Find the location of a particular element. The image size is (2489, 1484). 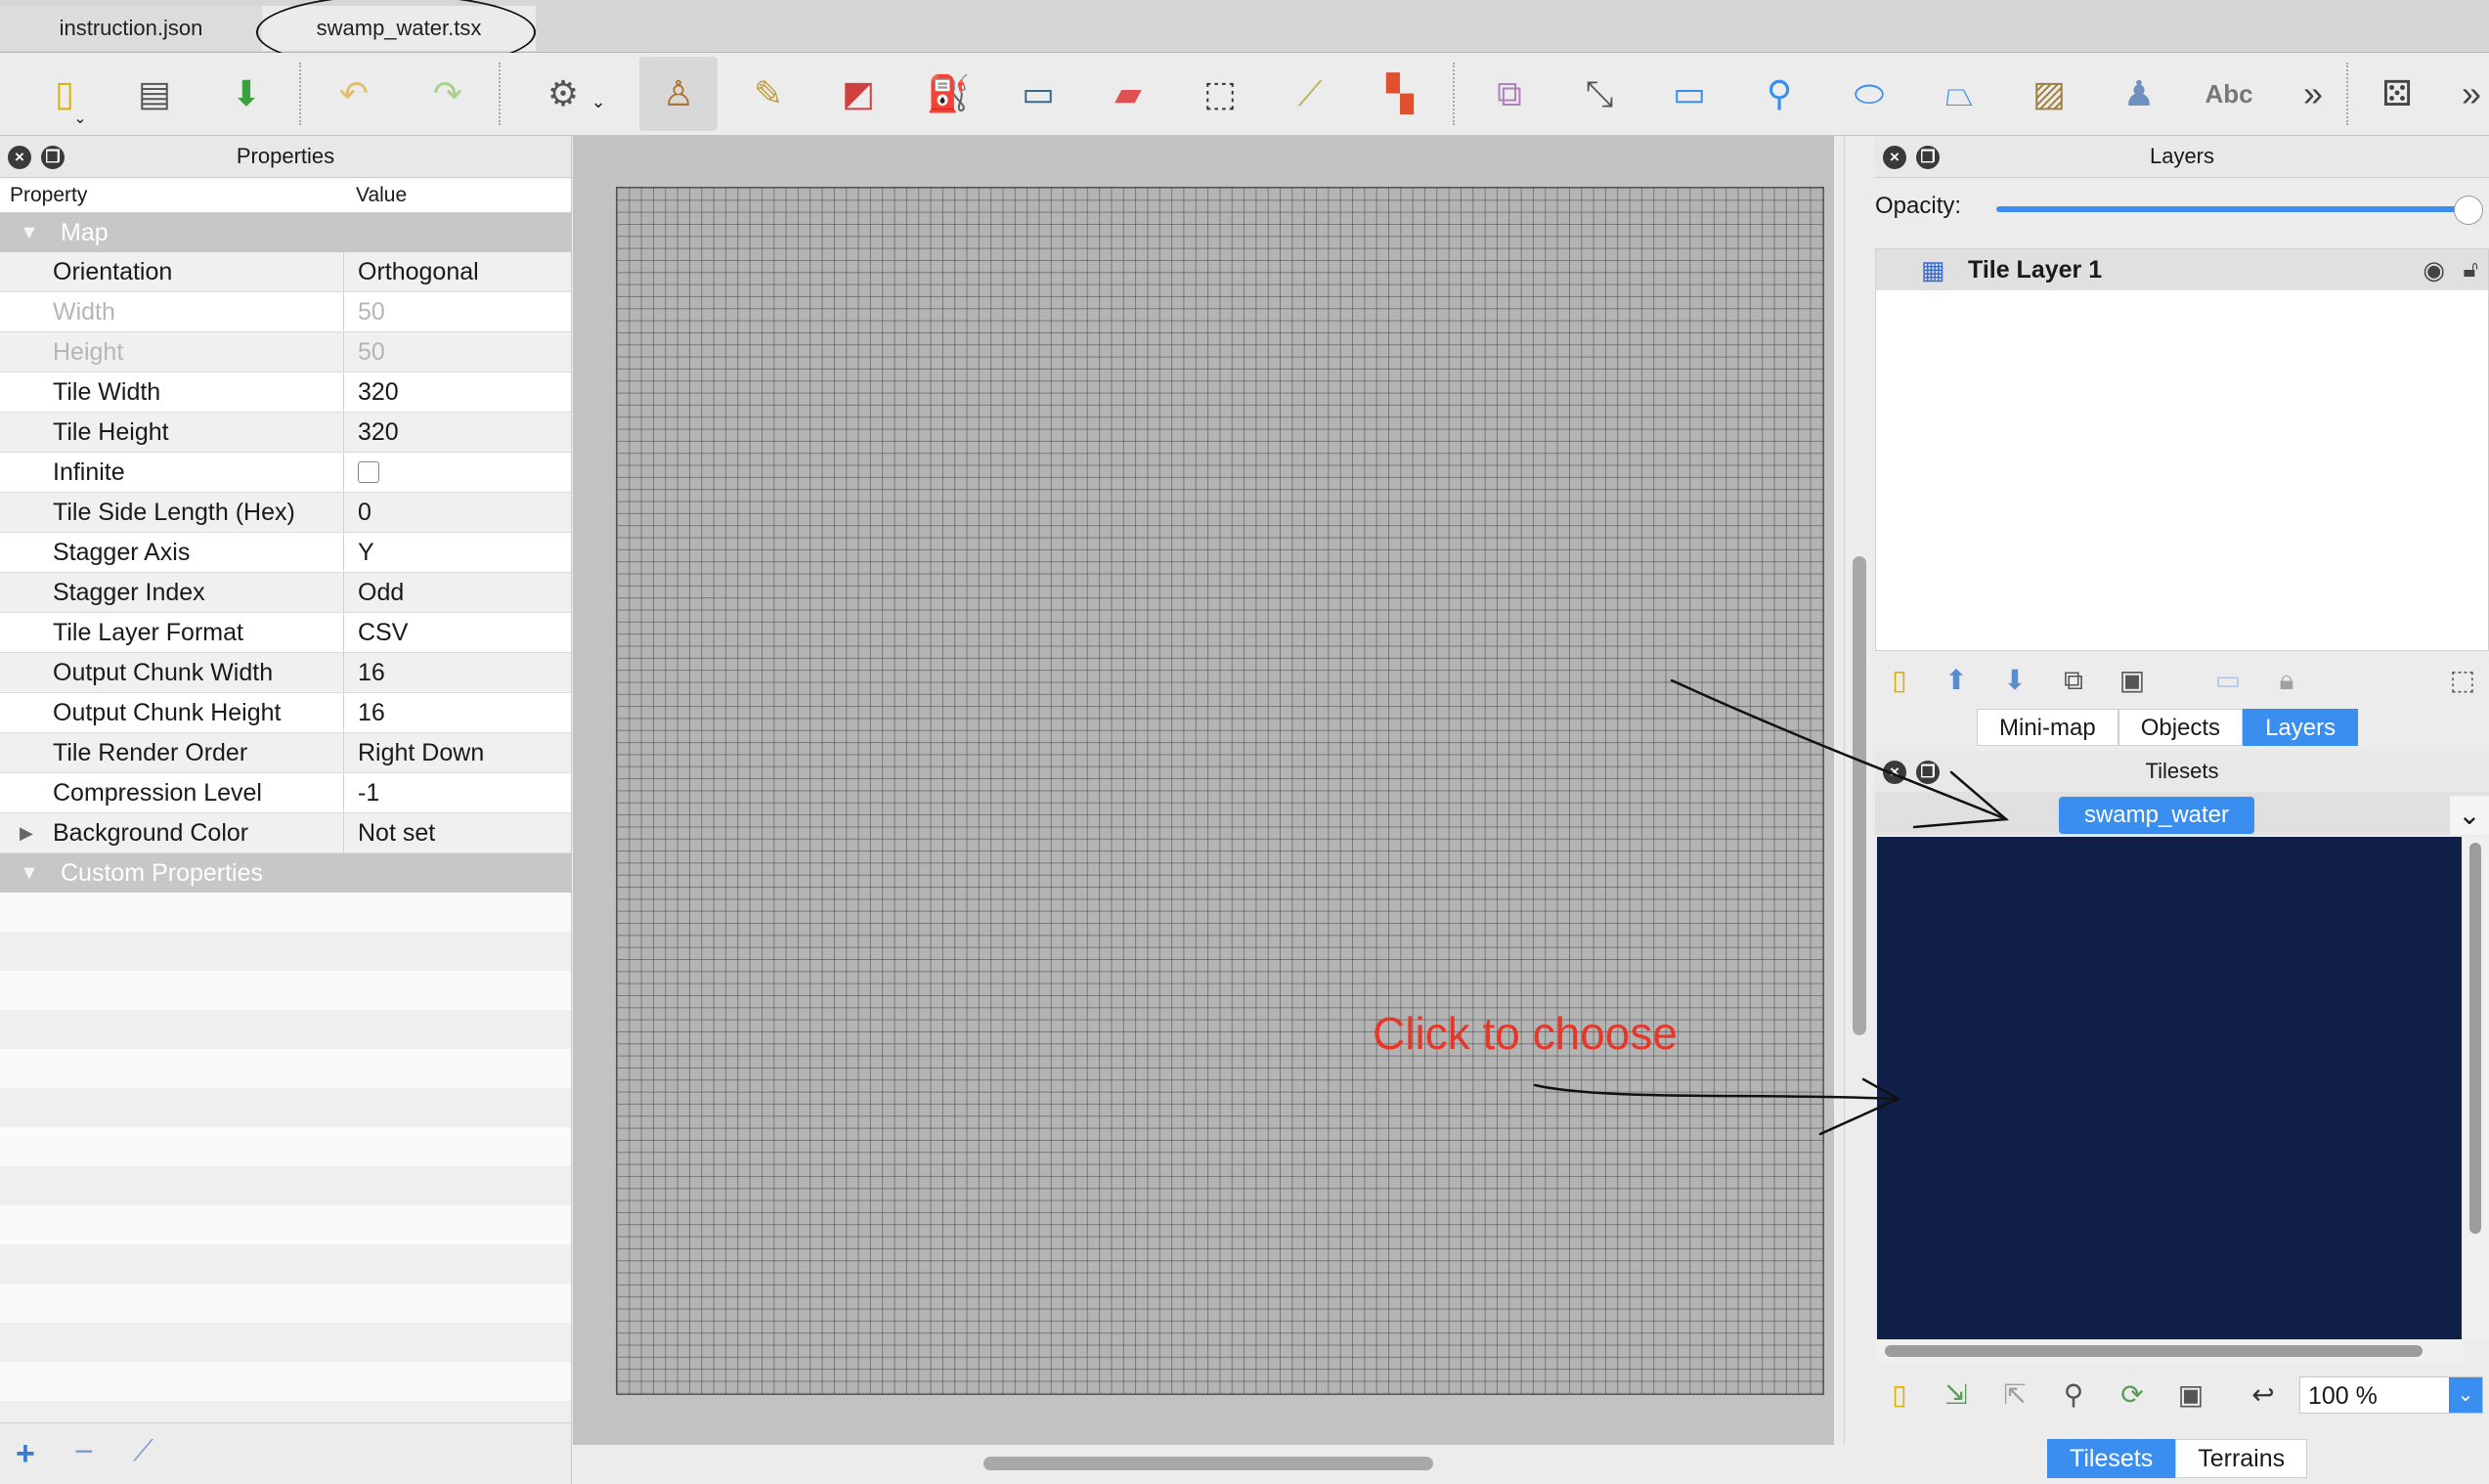

edit-polygons-icon: ⤡ is located at coordinates (1599, 93).